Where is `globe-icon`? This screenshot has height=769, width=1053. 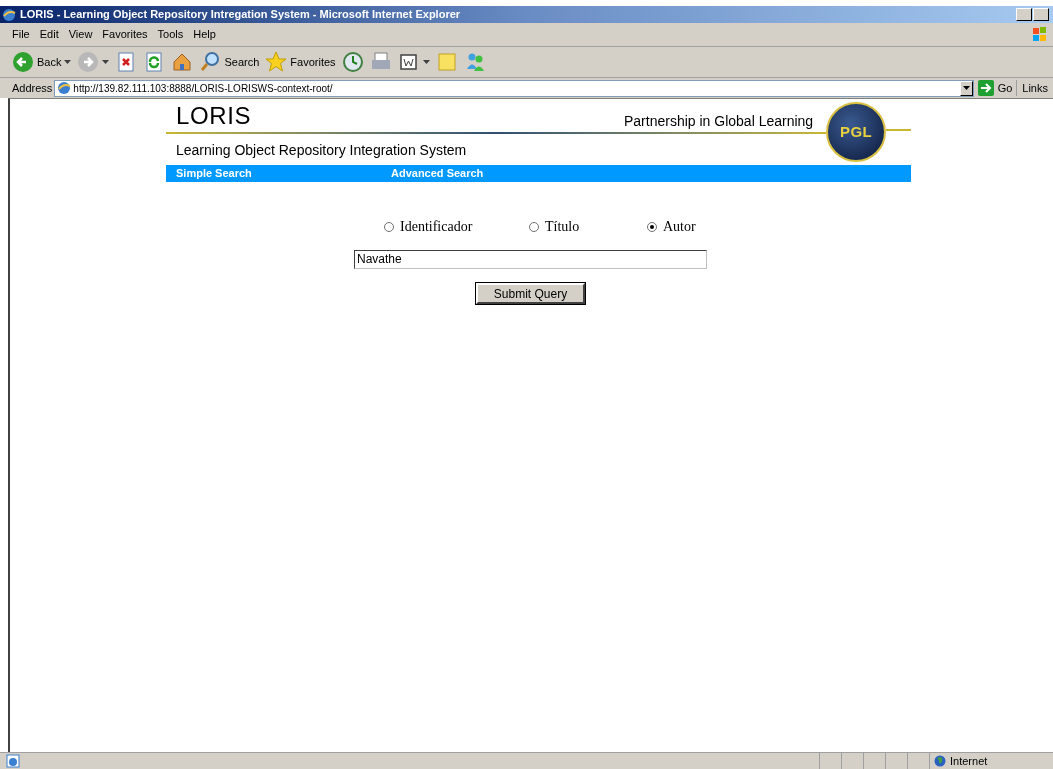
globe-icon is located at coordinates (940, 761).